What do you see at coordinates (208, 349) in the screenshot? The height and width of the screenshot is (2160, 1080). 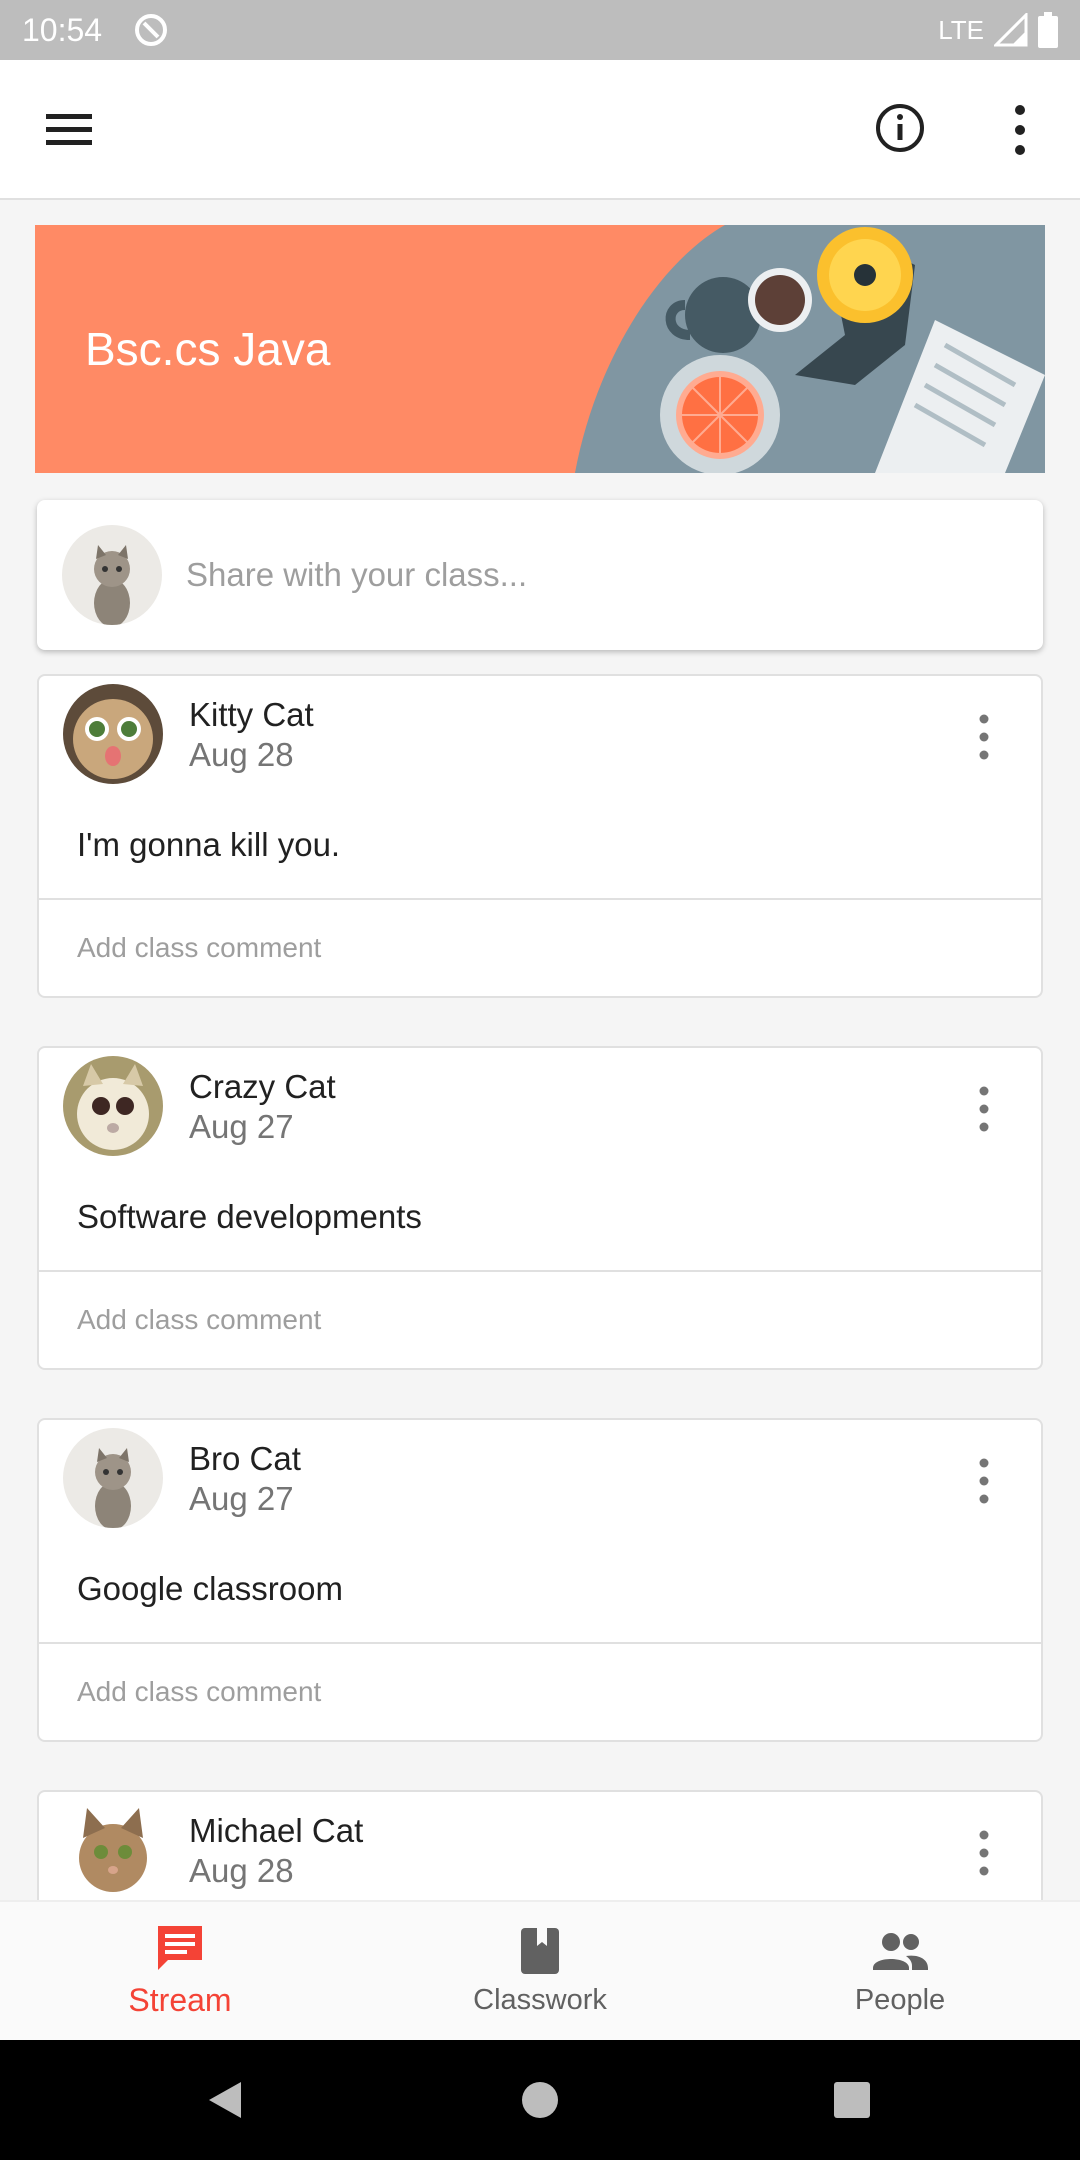 I see `class-title: Bsc.cs Java` at bounding box center [208, 349].